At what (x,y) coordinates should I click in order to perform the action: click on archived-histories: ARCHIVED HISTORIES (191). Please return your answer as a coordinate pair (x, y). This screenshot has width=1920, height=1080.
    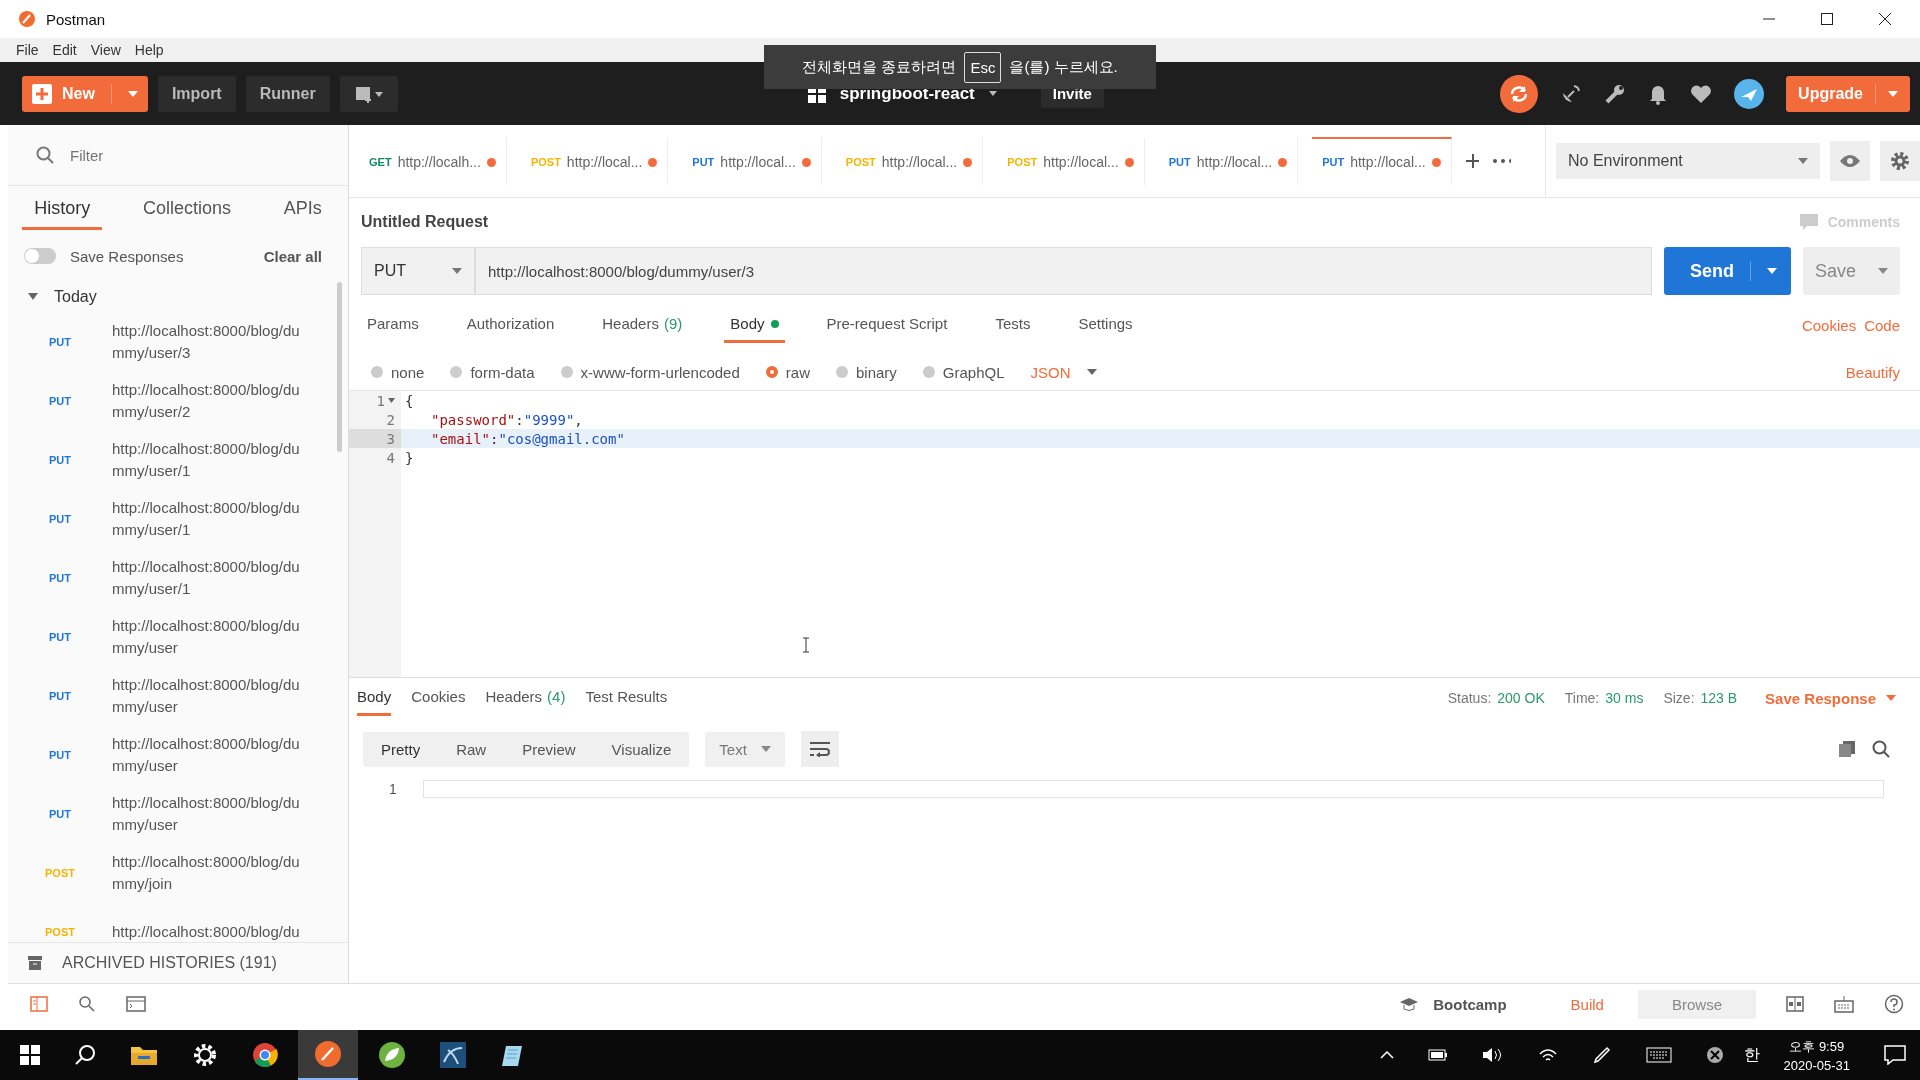
    Looking at the image, I should click on (169, 963).